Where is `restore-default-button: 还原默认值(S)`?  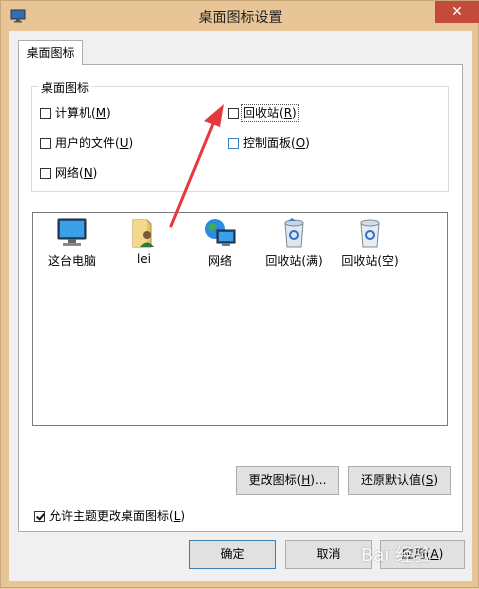
restore-default-button: 还原默认值(S) is located at coordinates (399, 480).